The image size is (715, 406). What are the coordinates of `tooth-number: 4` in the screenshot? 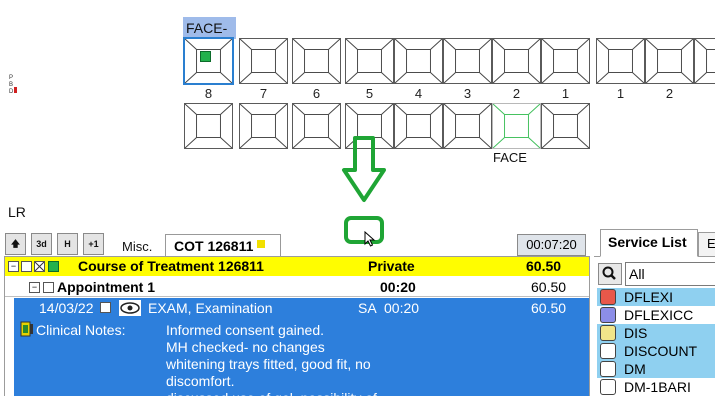 It's located at (418, 93).